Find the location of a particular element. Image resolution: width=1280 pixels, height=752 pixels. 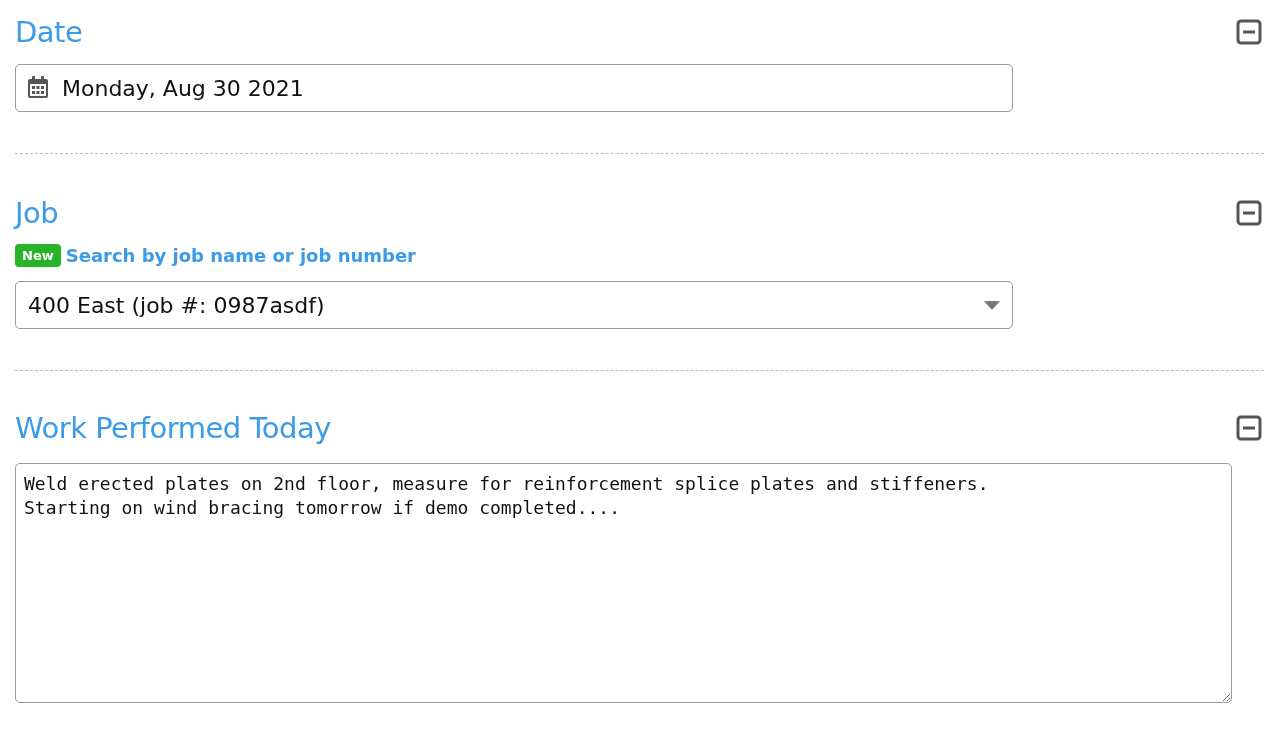

section-title: Date is located at coordinates (49, 32).